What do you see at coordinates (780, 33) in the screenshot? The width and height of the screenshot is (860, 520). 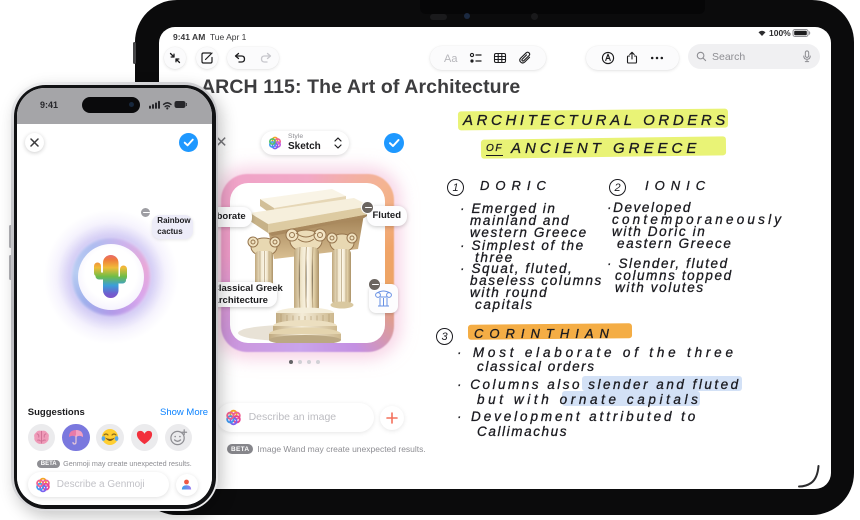 I see `svg-text: 100%` at bounding box center [780, 33].